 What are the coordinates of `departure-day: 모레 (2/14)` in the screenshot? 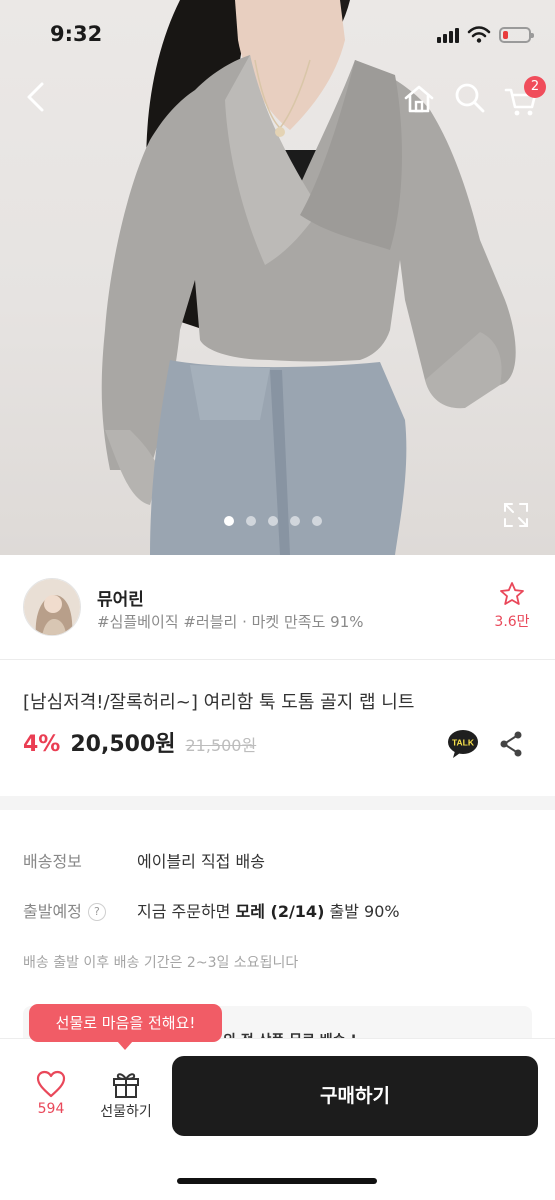 It's located at (280, 911).